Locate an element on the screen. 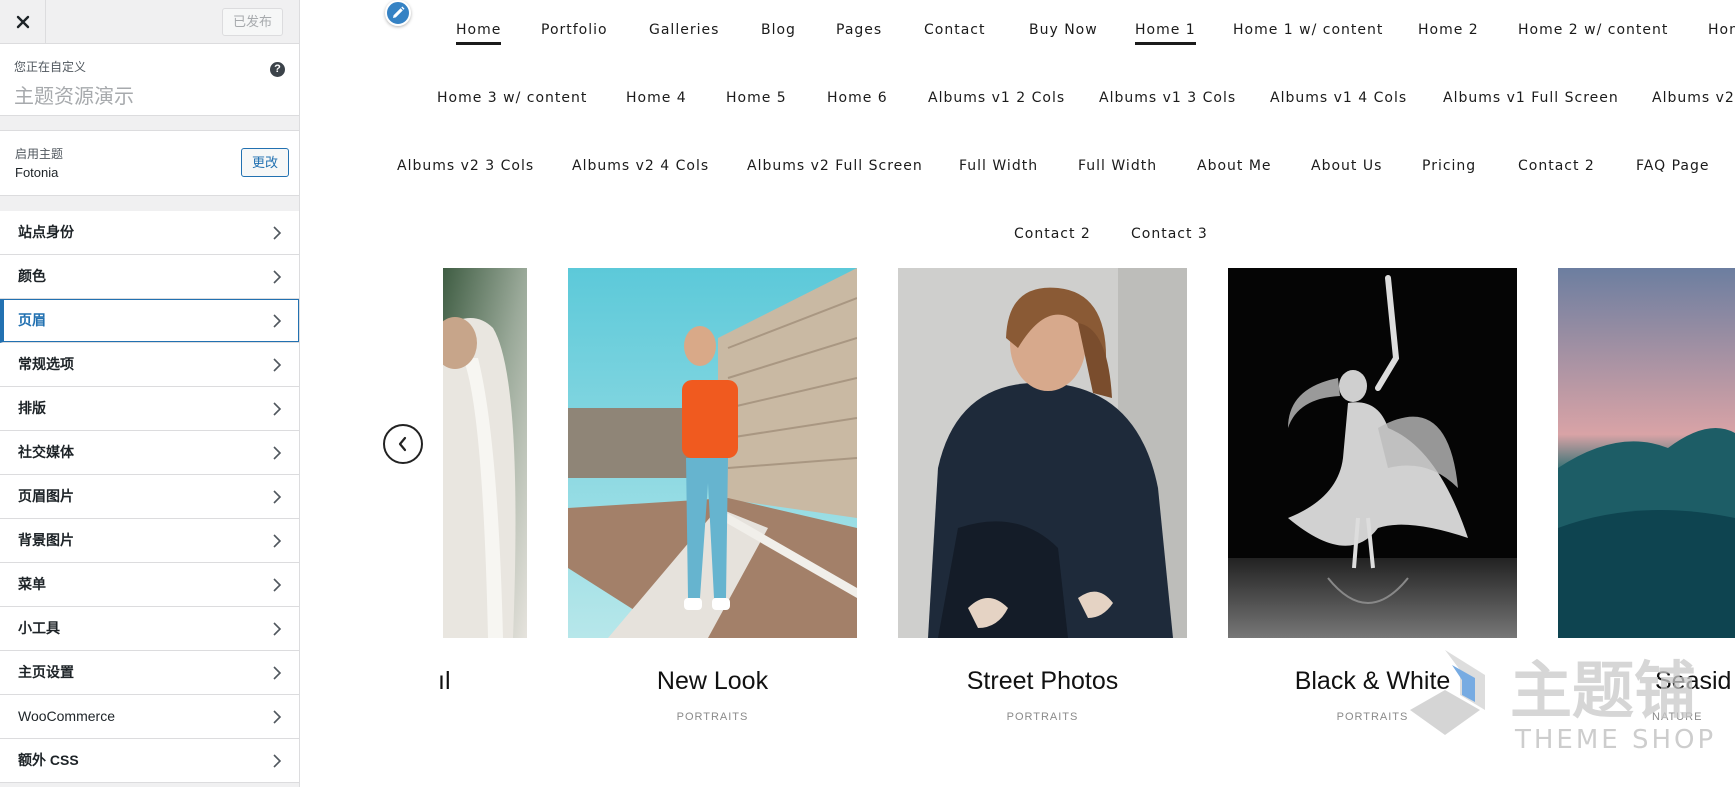 The height and width of the screenshot is (787, 1735). nav-item-albums-v1-4-cols: Albums v1 4 Cols is located at coordinates (1338, 98).